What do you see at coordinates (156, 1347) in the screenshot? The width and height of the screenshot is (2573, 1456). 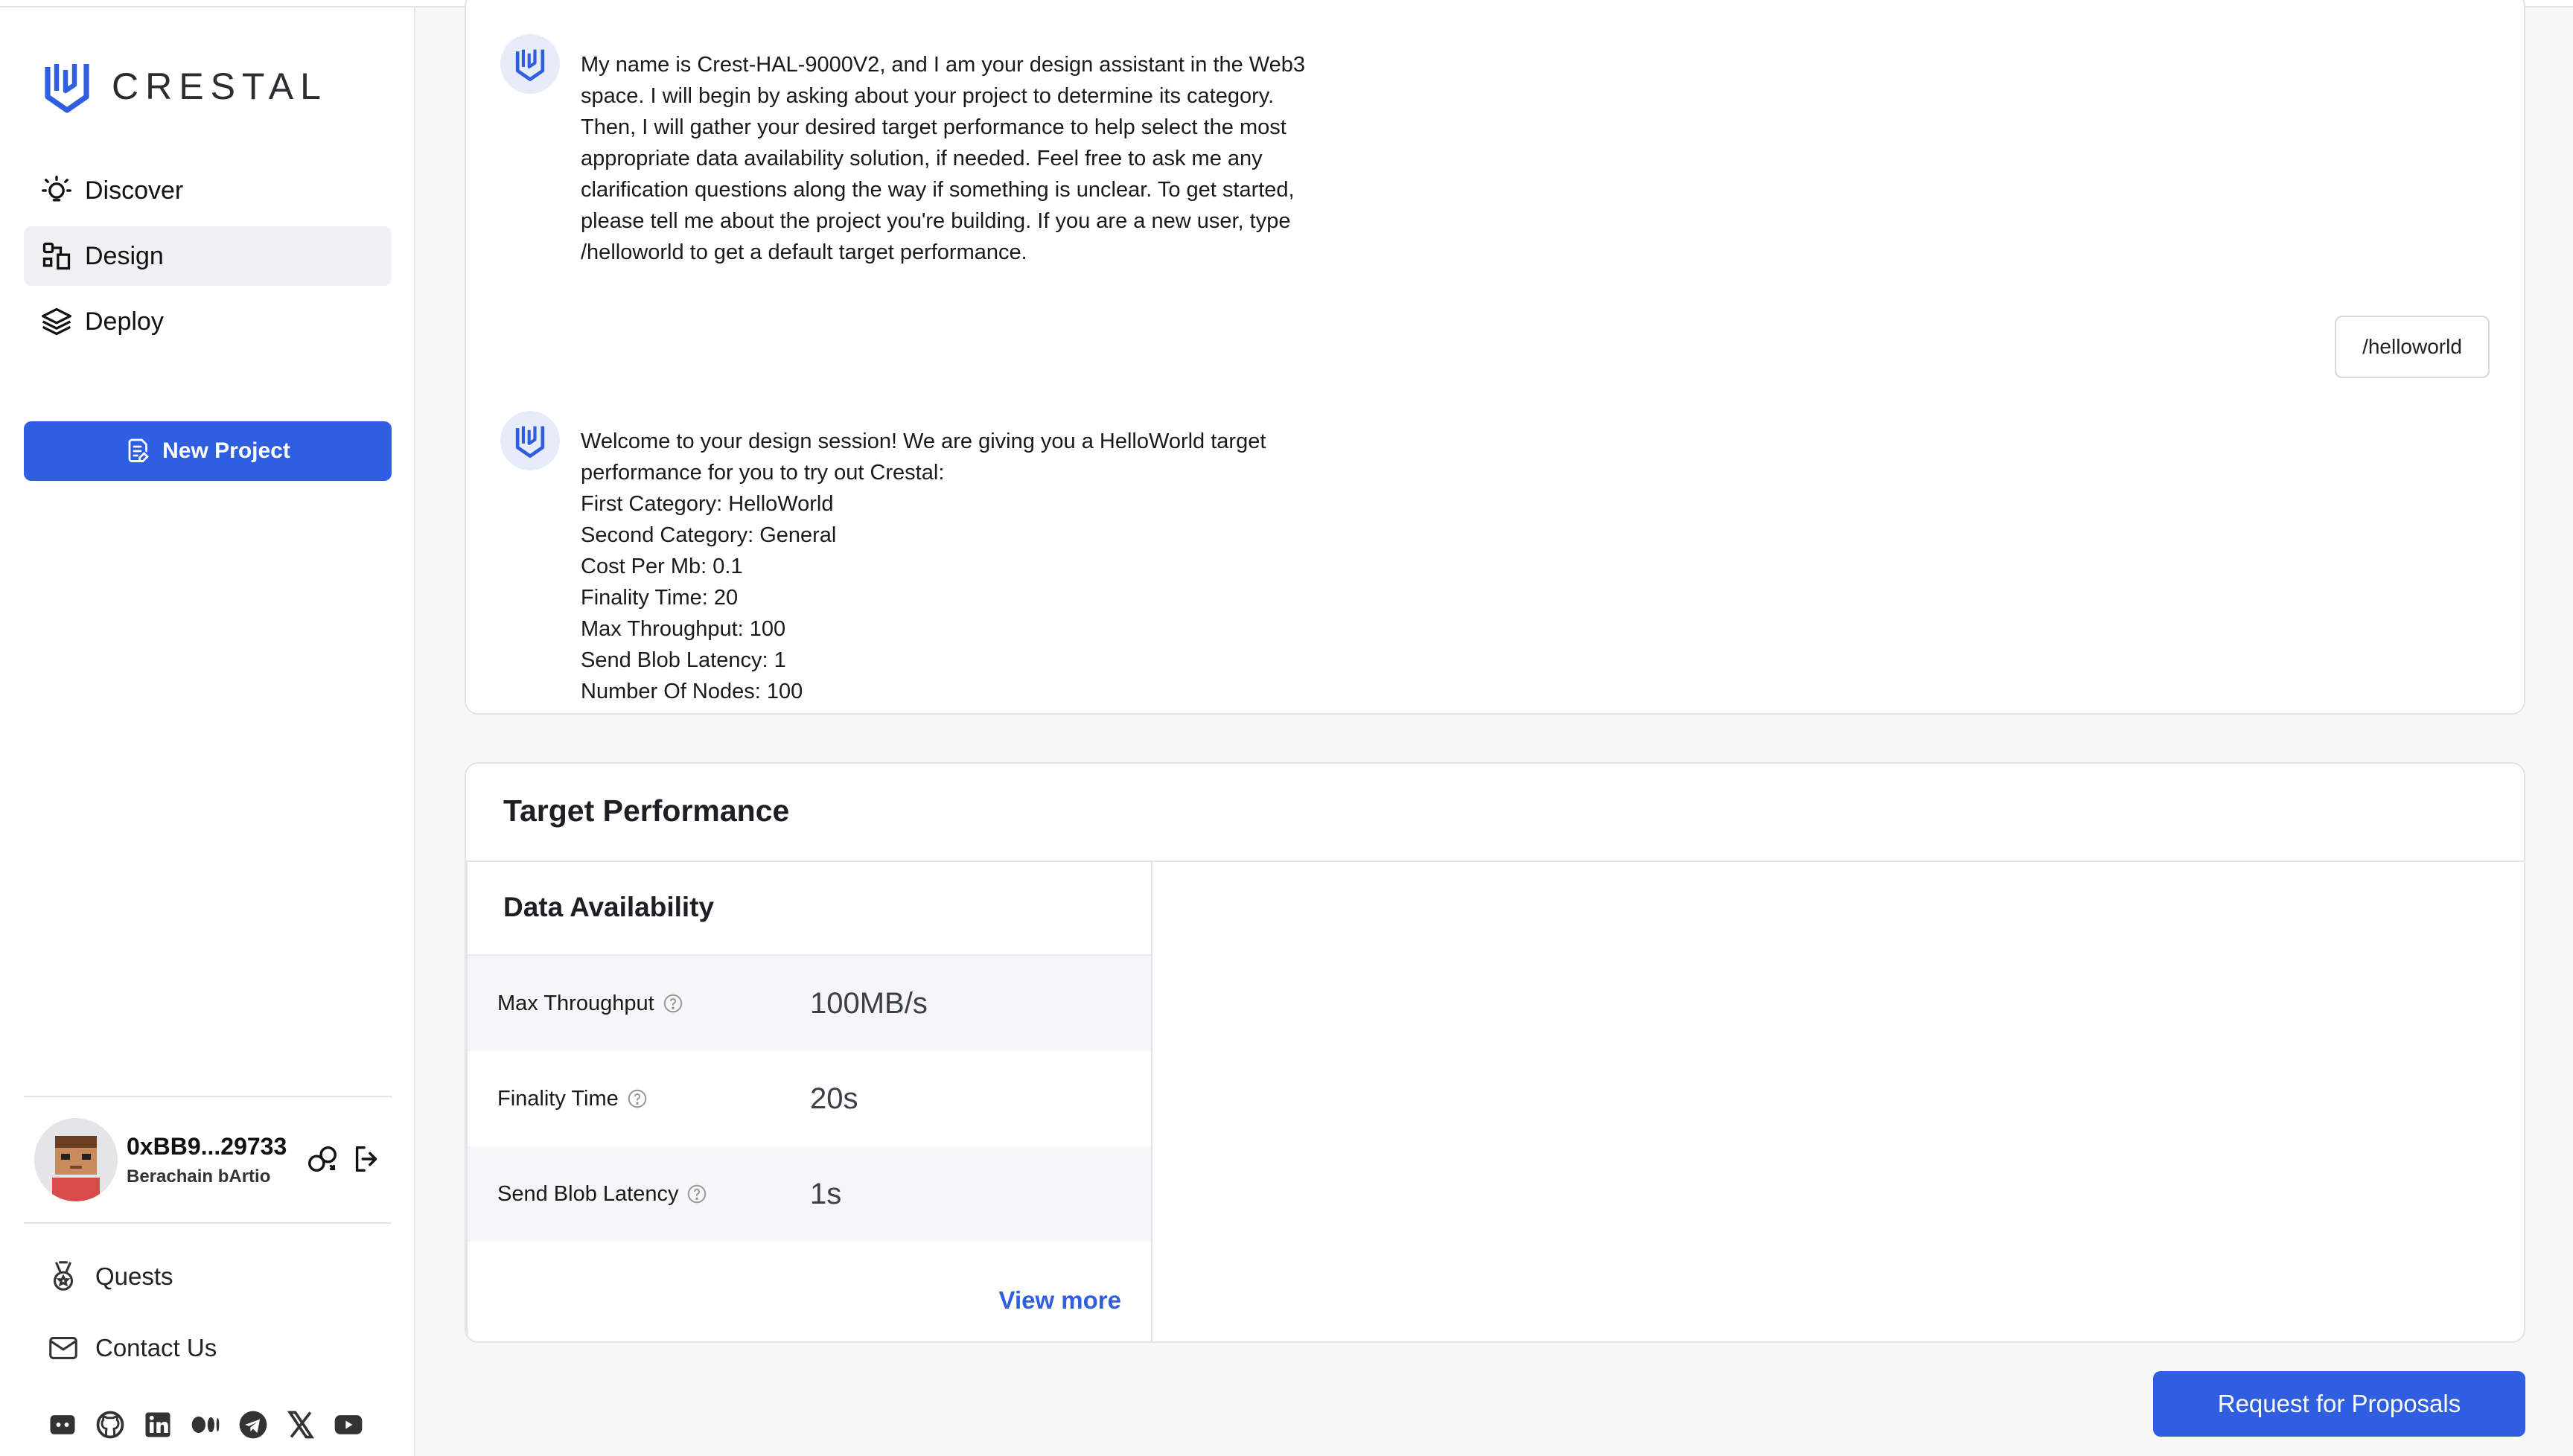 I see `contact-us-label: Contact Us` at bounding box center [156, 1347].